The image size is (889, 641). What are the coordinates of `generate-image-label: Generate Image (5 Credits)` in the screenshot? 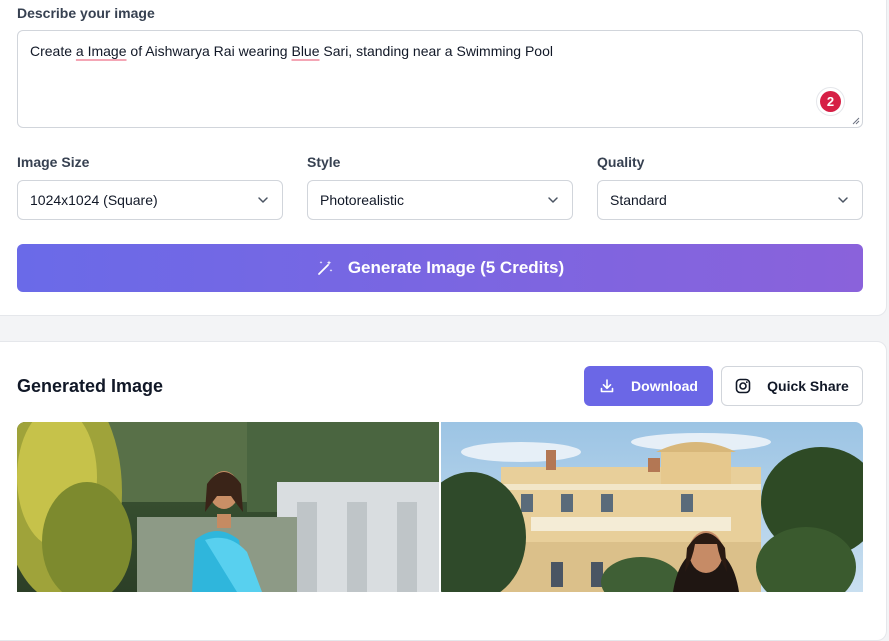 It's located at (456, 267).